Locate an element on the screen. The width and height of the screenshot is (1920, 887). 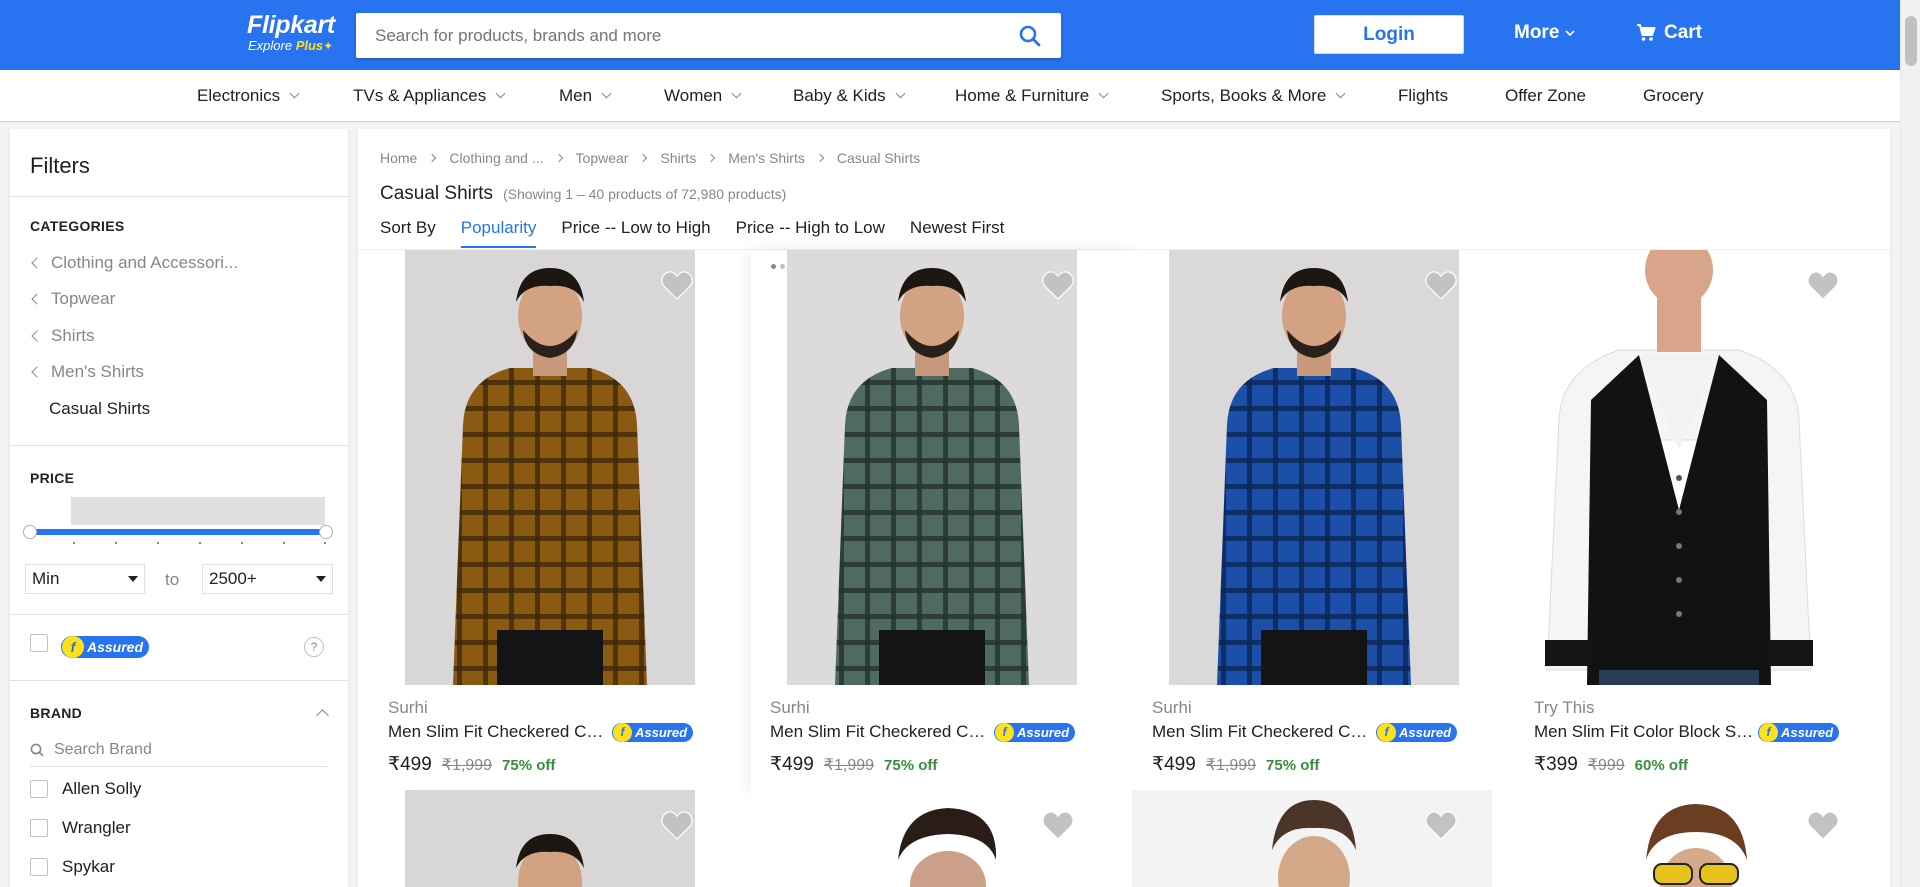
product-discount: 75% off is located at coordinates (1293, 765).